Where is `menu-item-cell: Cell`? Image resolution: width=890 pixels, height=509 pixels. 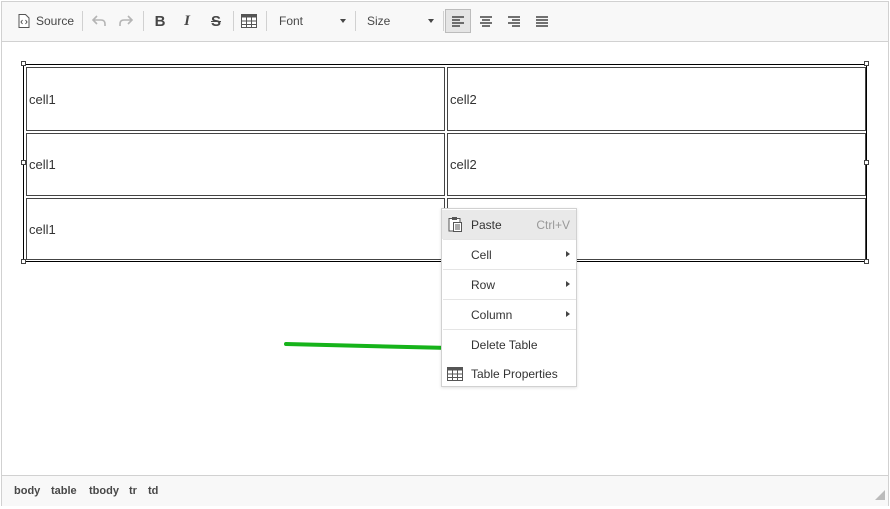 menu-item-cell: Cell is located at coordinates (509, 254).